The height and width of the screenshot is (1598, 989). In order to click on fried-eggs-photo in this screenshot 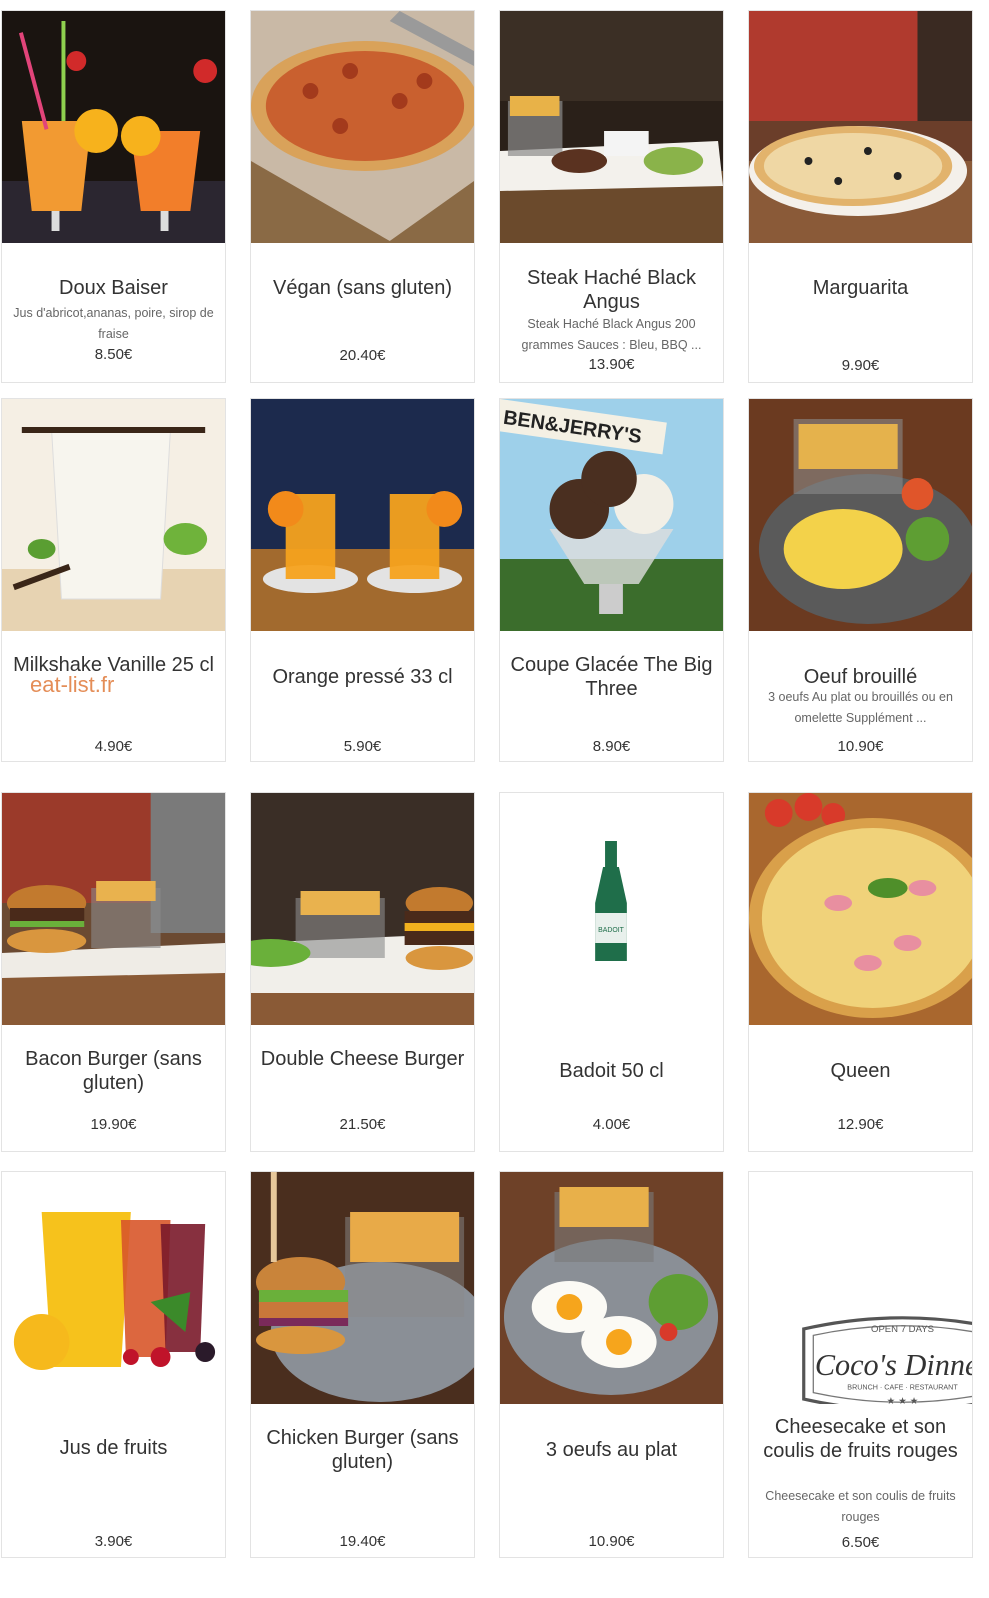, I will do `click(611, 1288)`.